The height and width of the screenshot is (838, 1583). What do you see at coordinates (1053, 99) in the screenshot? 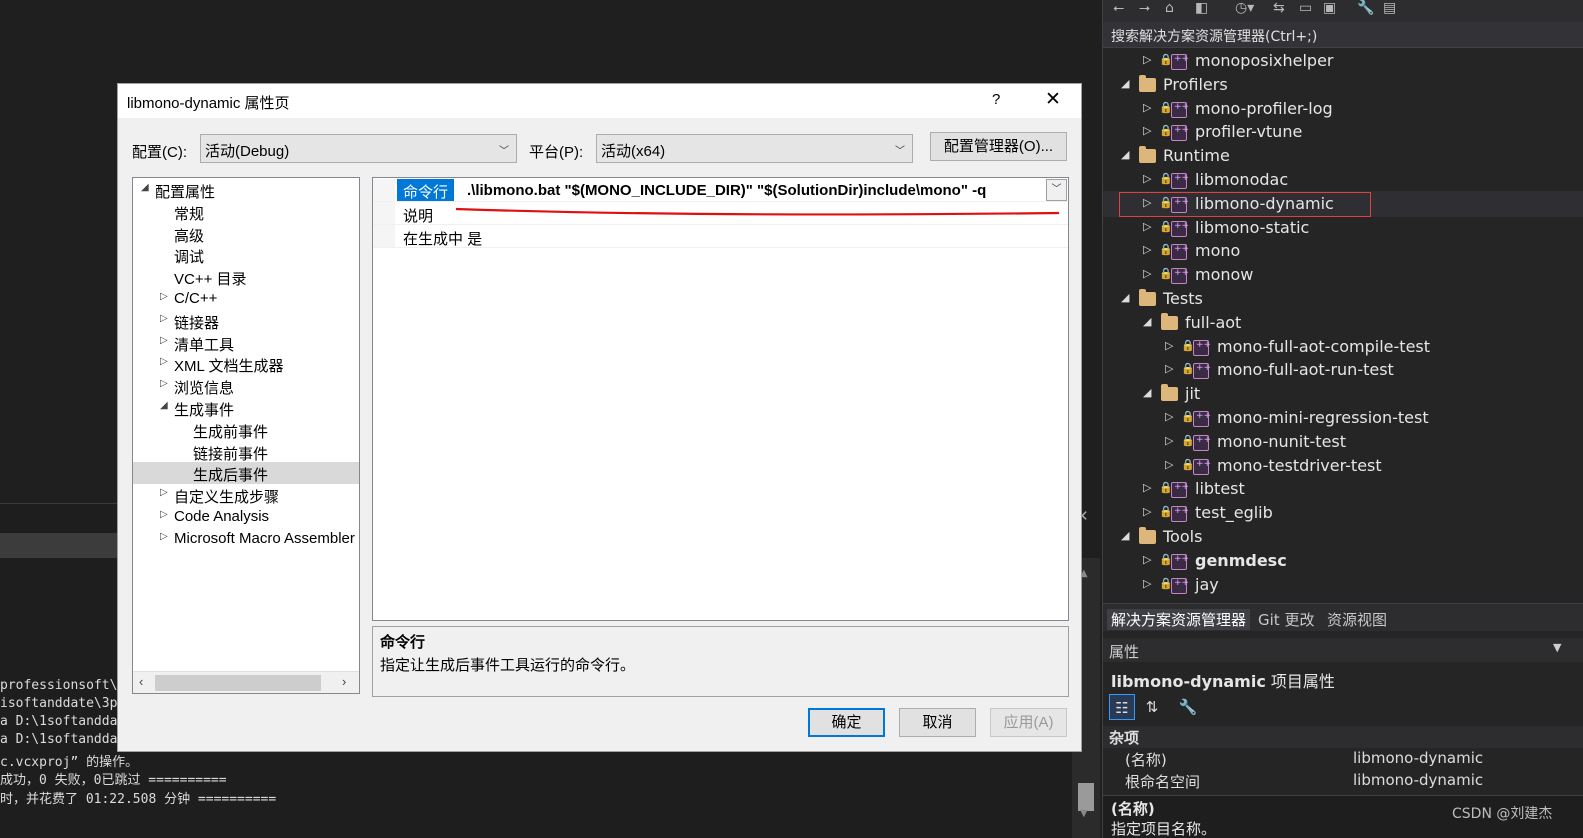
I see `close-button: ✕` at bounding box center [1053, 99].